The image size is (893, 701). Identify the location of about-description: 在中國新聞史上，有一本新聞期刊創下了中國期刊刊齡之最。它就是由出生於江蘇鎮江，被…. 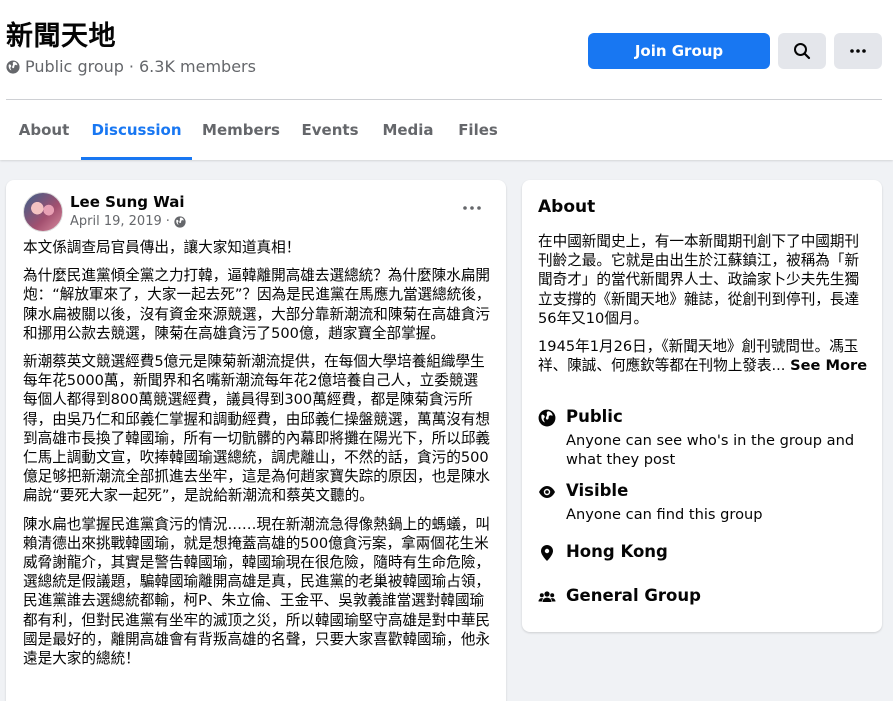
(703, 308).